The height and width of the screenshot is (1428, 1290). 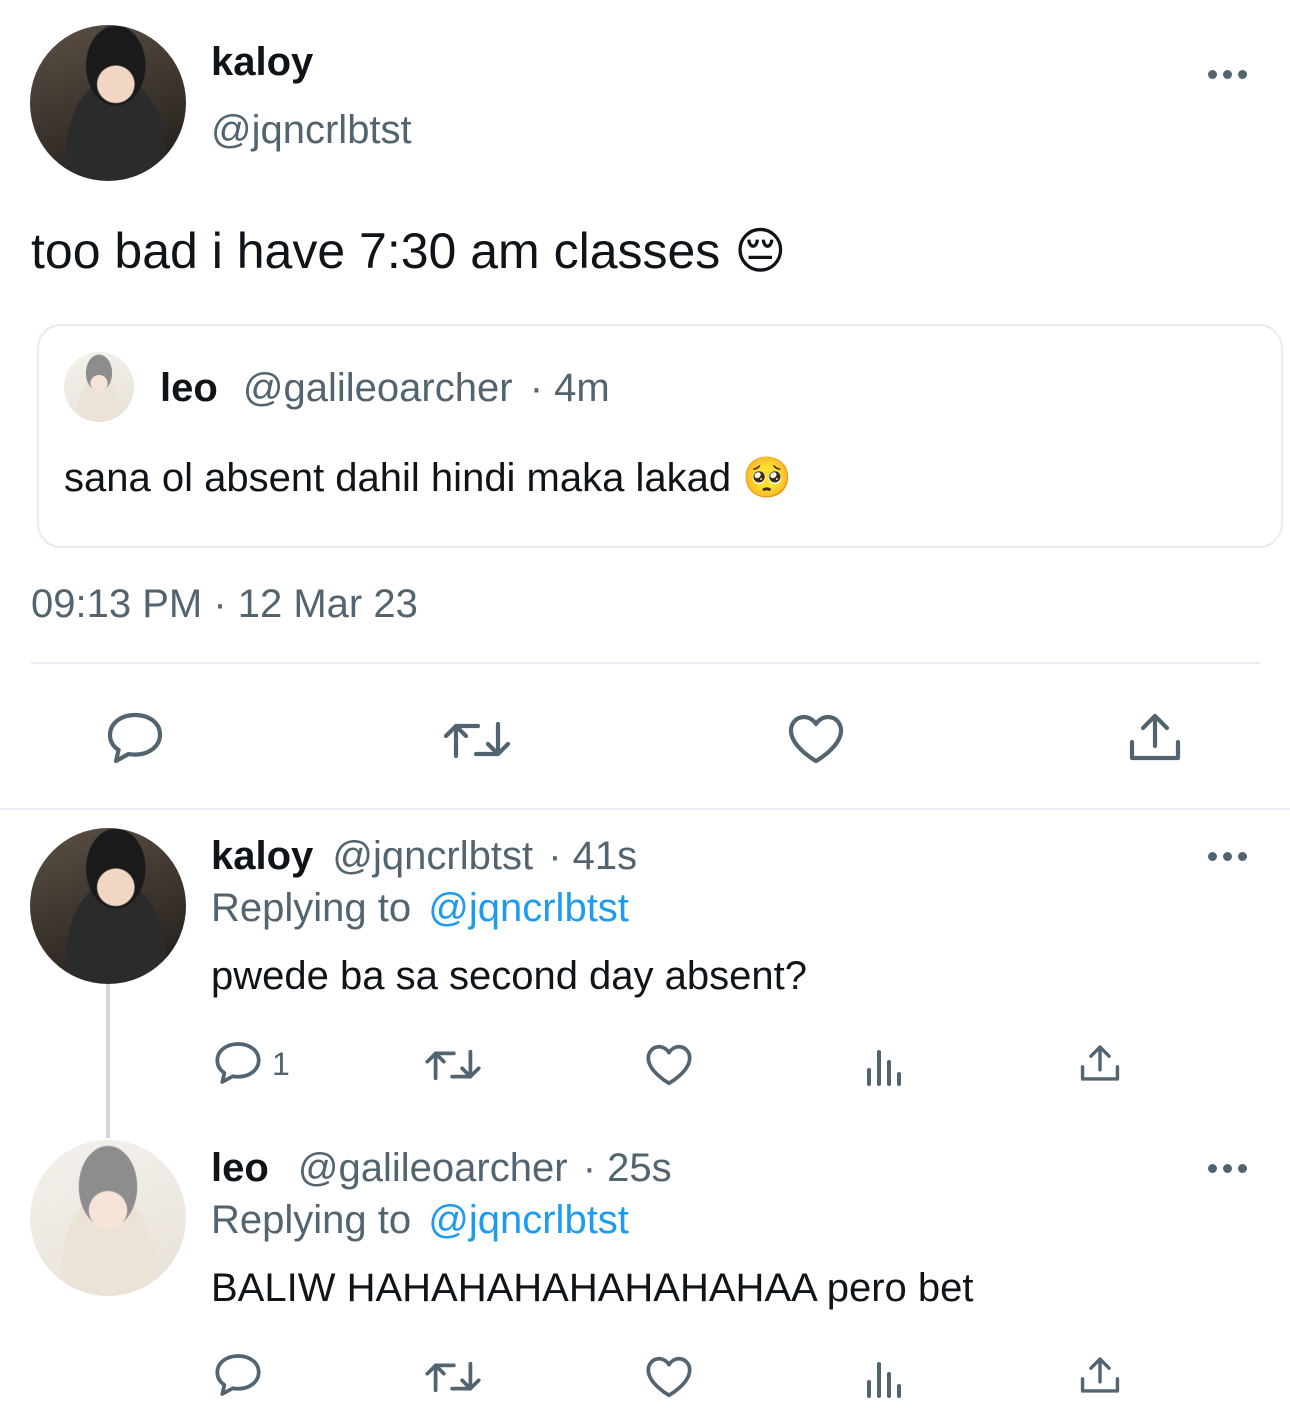 What do you see at coordinates (627, 1168) in the screenshot?
I see `reply-time: · 25s` at bounding box center [627, 1168].